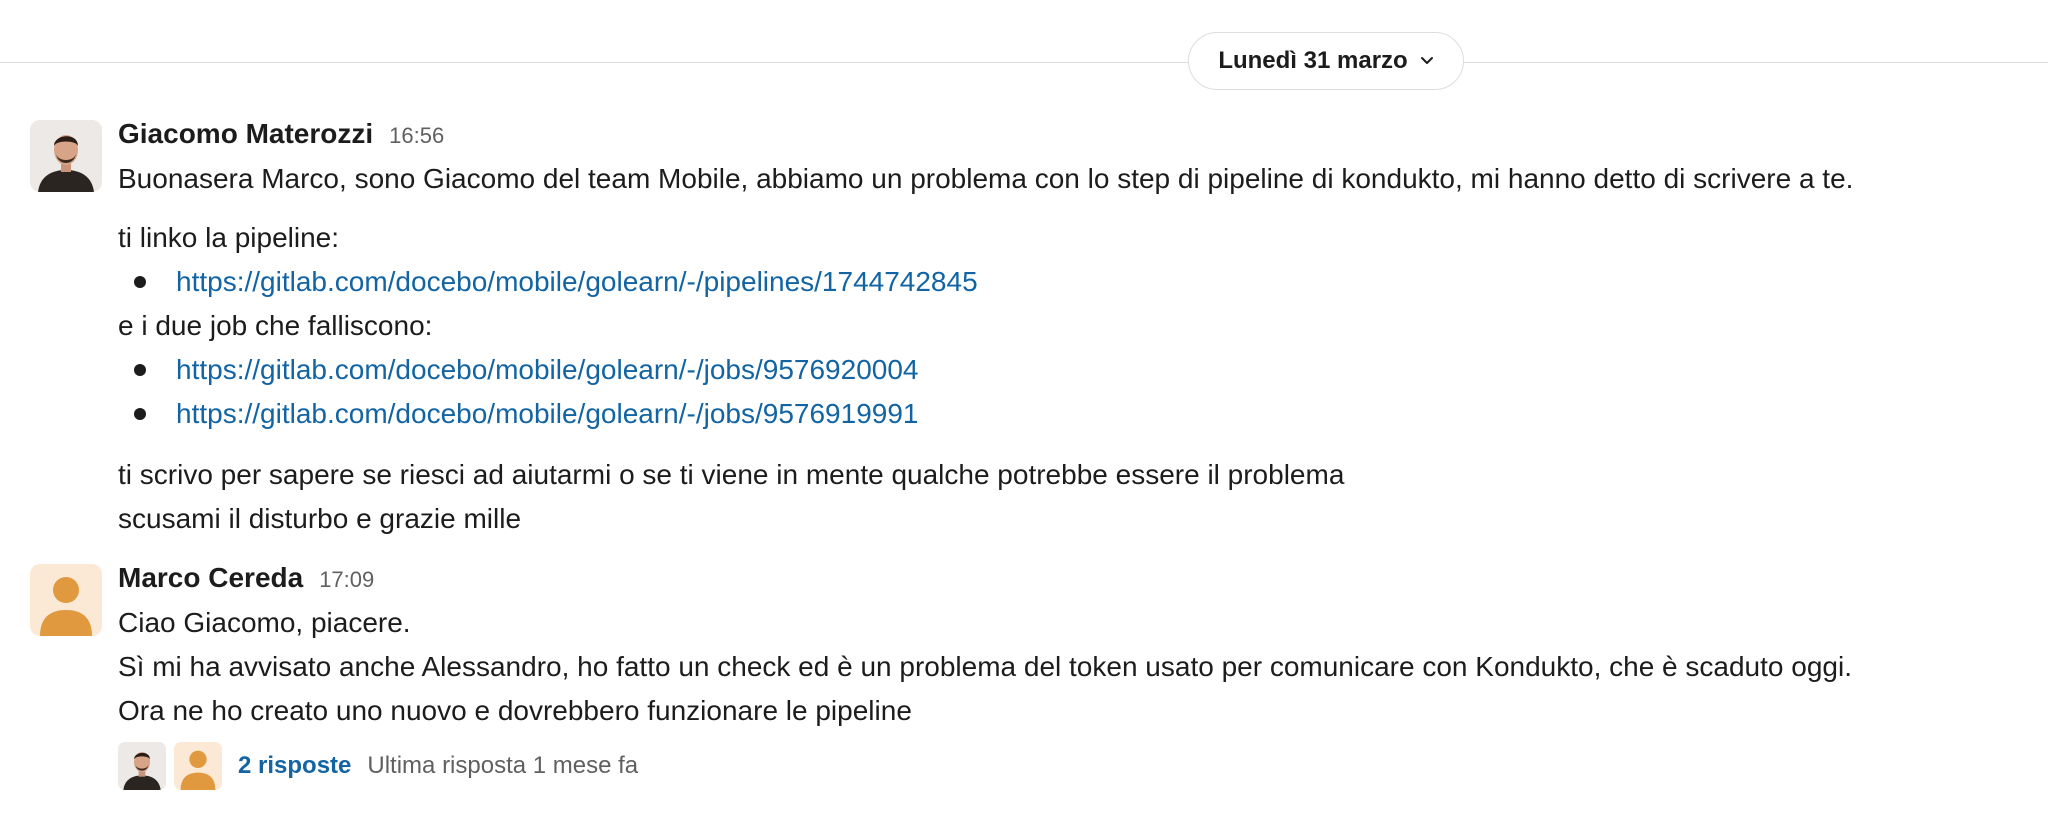 The image size is (2048, 824). I want to click on sender-name: Giacomo Materozzi, so click(245, 134).